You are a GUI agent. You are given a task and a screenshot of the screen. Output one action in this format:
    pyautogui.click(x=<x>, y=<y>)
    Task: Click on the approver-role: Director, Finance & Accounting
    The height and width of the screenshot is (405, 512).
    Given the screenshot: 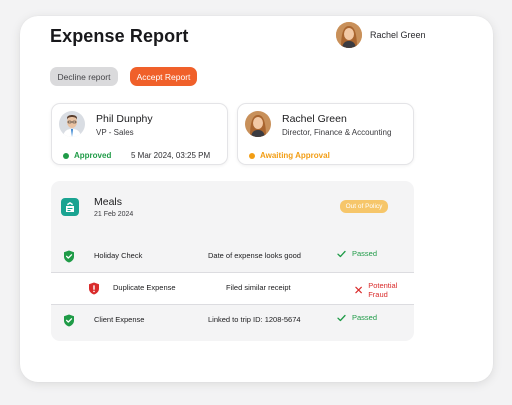 What is the action you would take?
    pyautogui.click(x=337, y=132)
    